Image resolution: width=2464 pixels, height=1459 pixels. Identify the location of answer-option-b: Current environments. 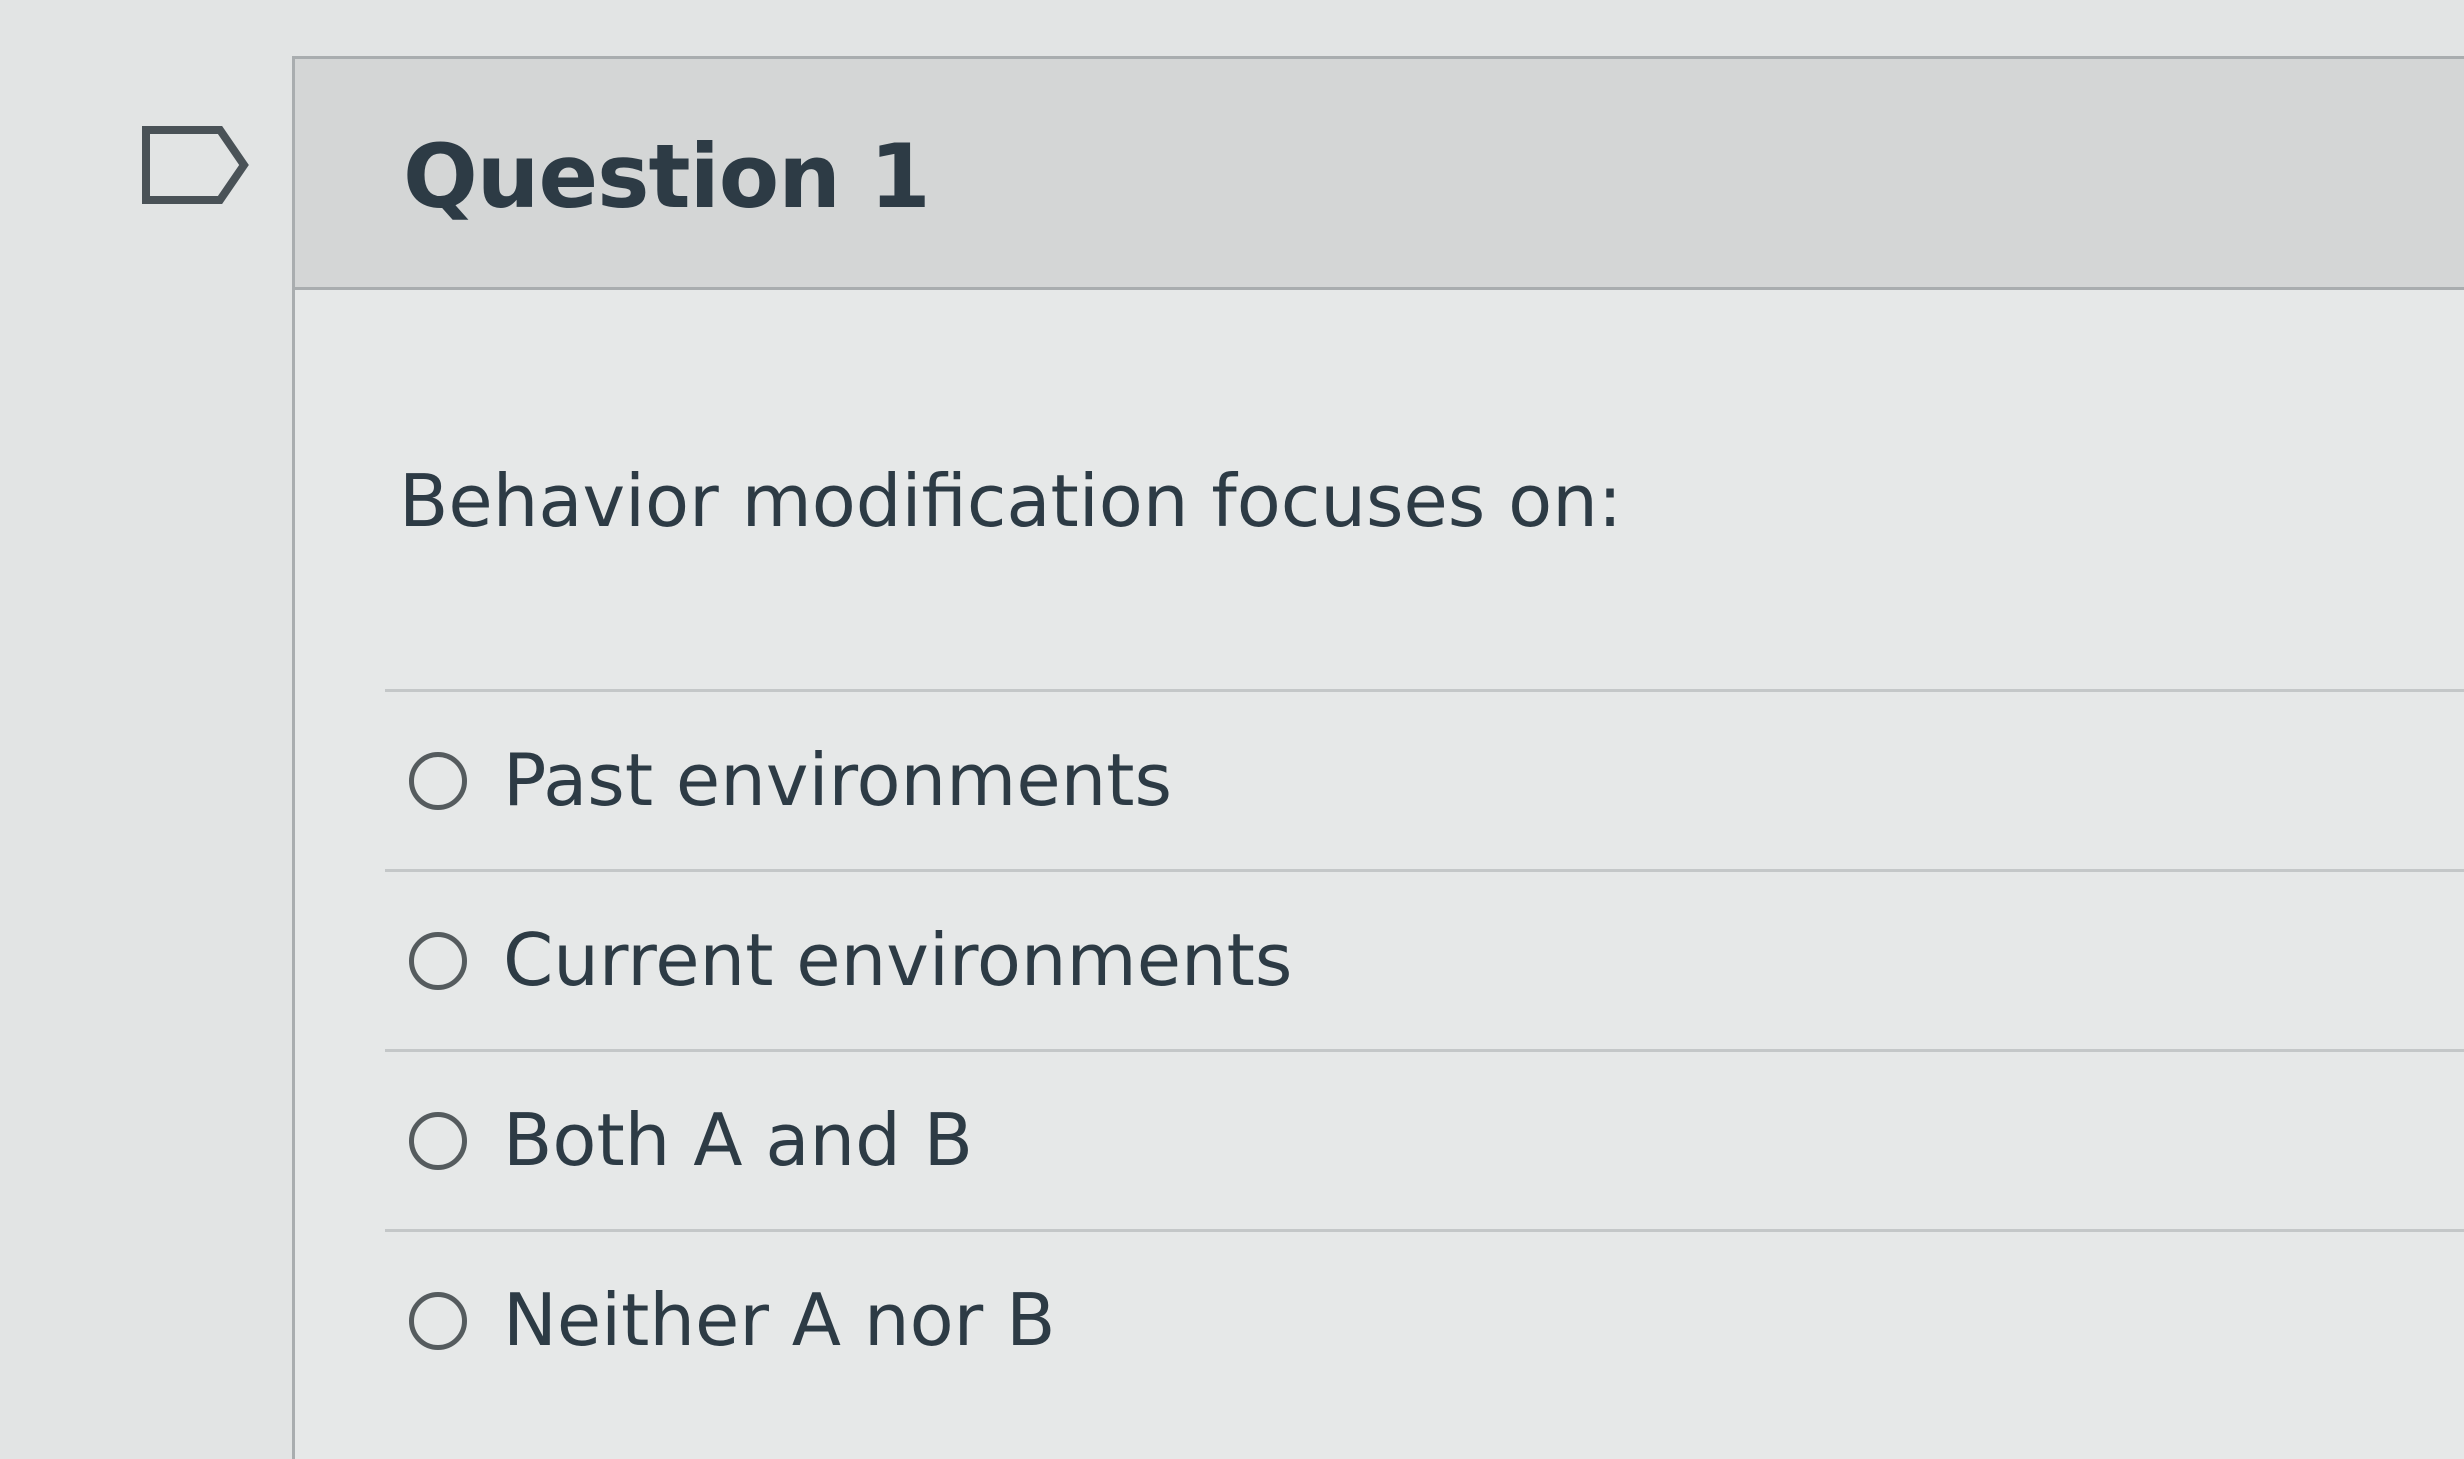
(1424, 959).